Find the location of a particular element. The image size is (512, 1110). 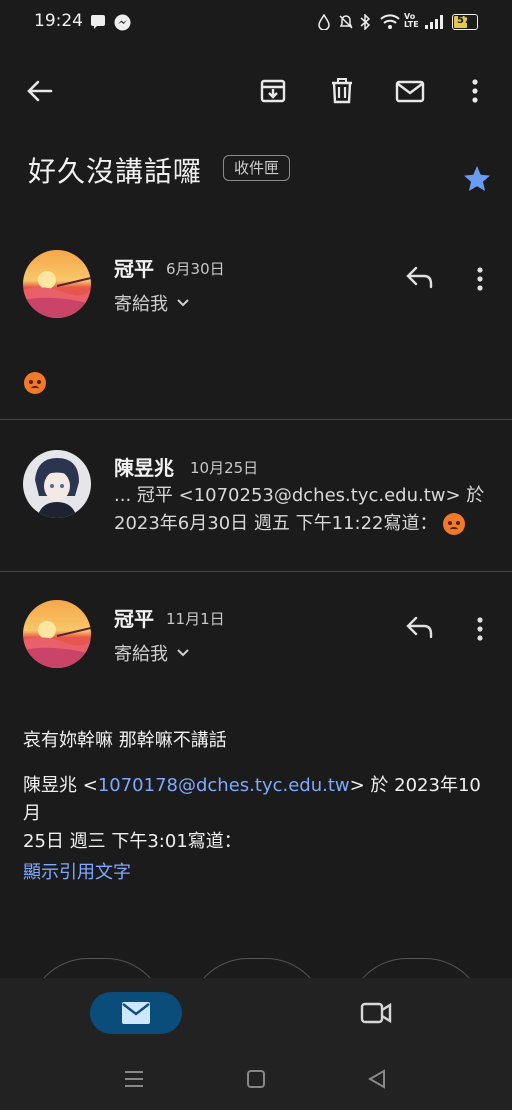

mark-unread-button is located at coordinates (410, 91).